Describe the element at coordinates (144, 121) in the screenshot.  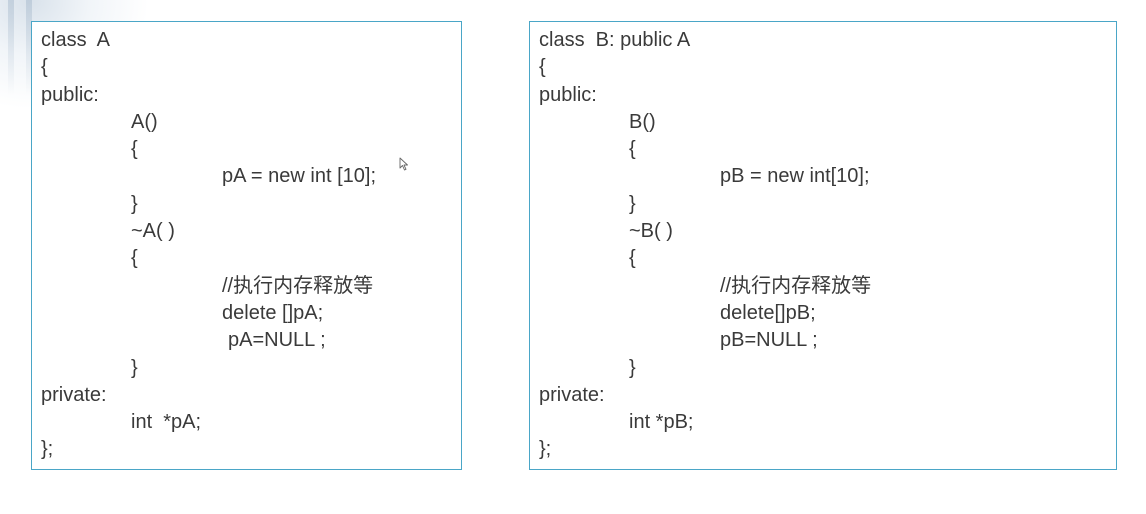
I see `code-line: A()` at that location.